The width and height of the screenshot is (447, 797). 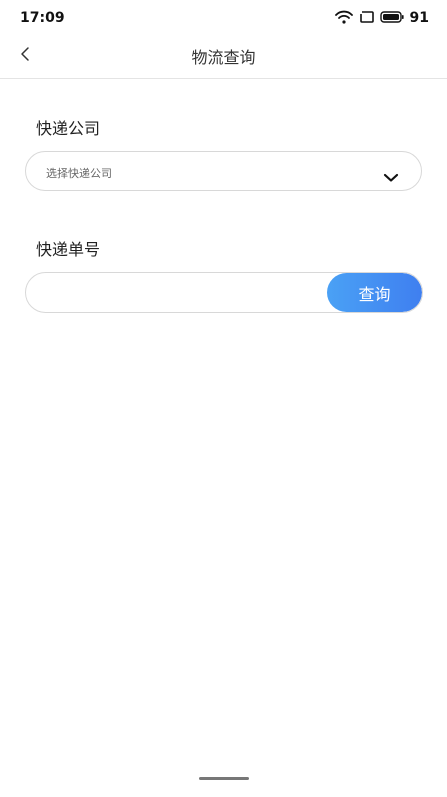 I want to click on screen-icon, so click(x=366, y=18).